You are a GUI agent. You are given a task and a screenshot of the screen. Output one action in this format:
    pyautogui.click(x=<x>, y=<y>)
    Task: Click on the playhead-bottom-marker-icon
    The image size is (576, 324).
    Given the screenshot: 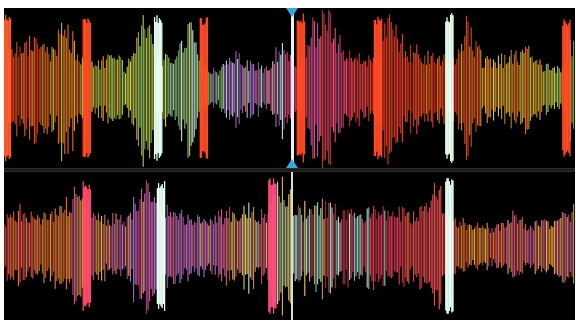 What is the action you would take?
    pyautogui.click(x=292, y=163)
    